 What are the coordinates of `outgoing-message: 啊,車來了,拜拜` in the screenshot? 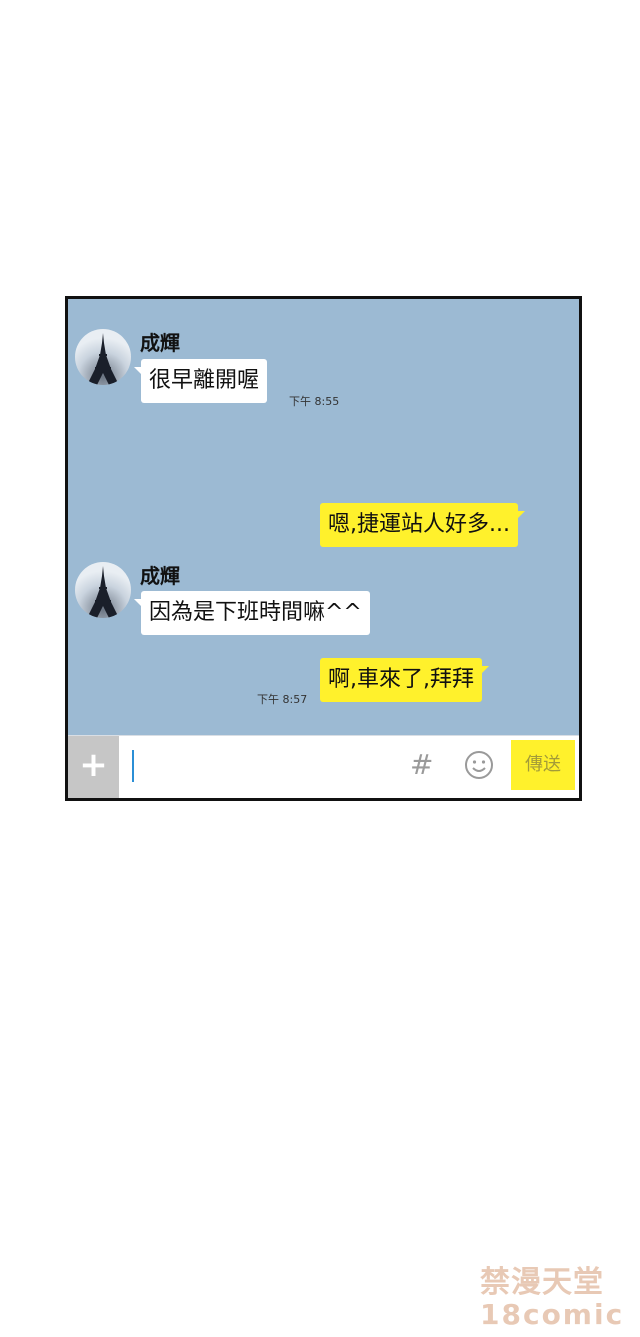 It's located at (404, 680).